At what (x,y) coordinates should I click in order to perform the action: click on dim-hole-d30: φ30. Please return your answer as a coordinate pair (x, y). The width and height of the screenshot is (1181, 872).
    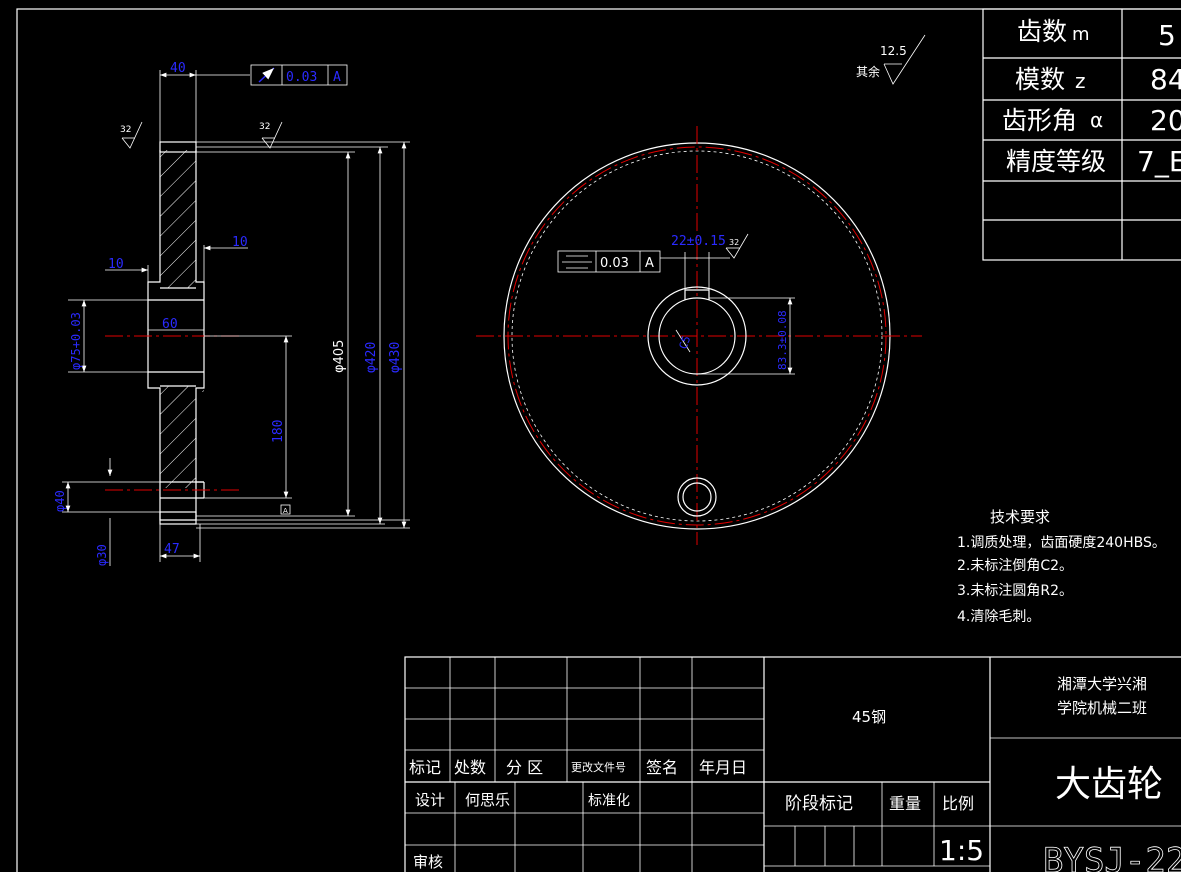
    Looking at the image, I should click on (102, 555).